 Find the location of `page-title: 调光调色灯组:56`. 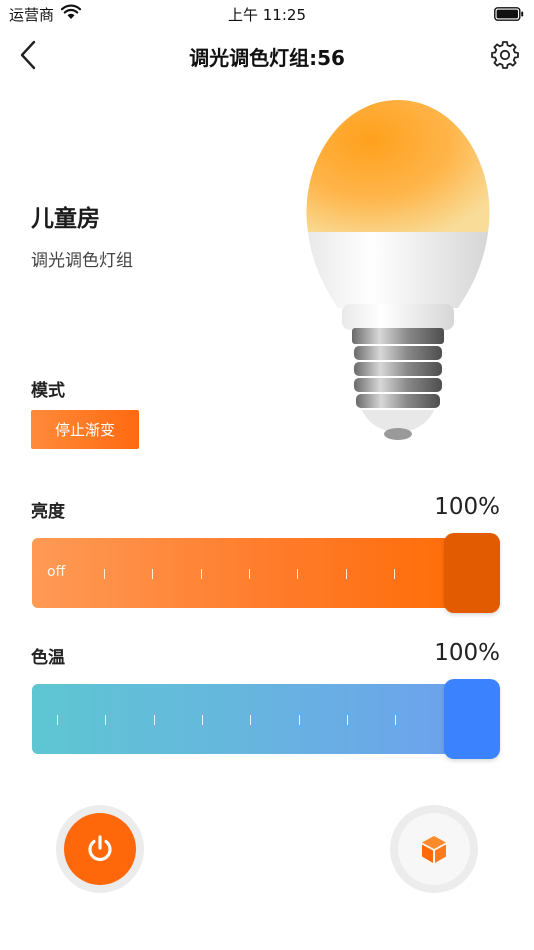

page-title: 调光调色灯组:56 is located at coordinates (267, 58).